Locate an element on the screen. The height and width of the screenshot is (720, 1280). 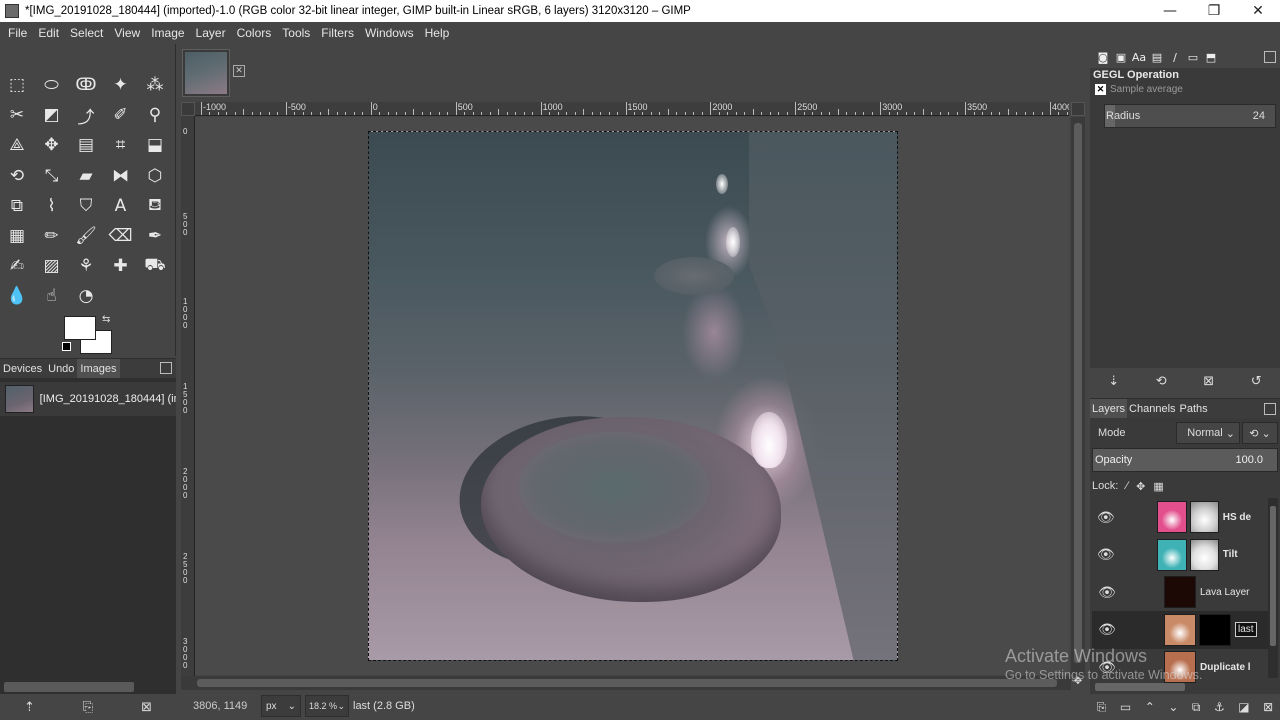
ink-tool-icon: ✍ is located at coordinates (17, 266).